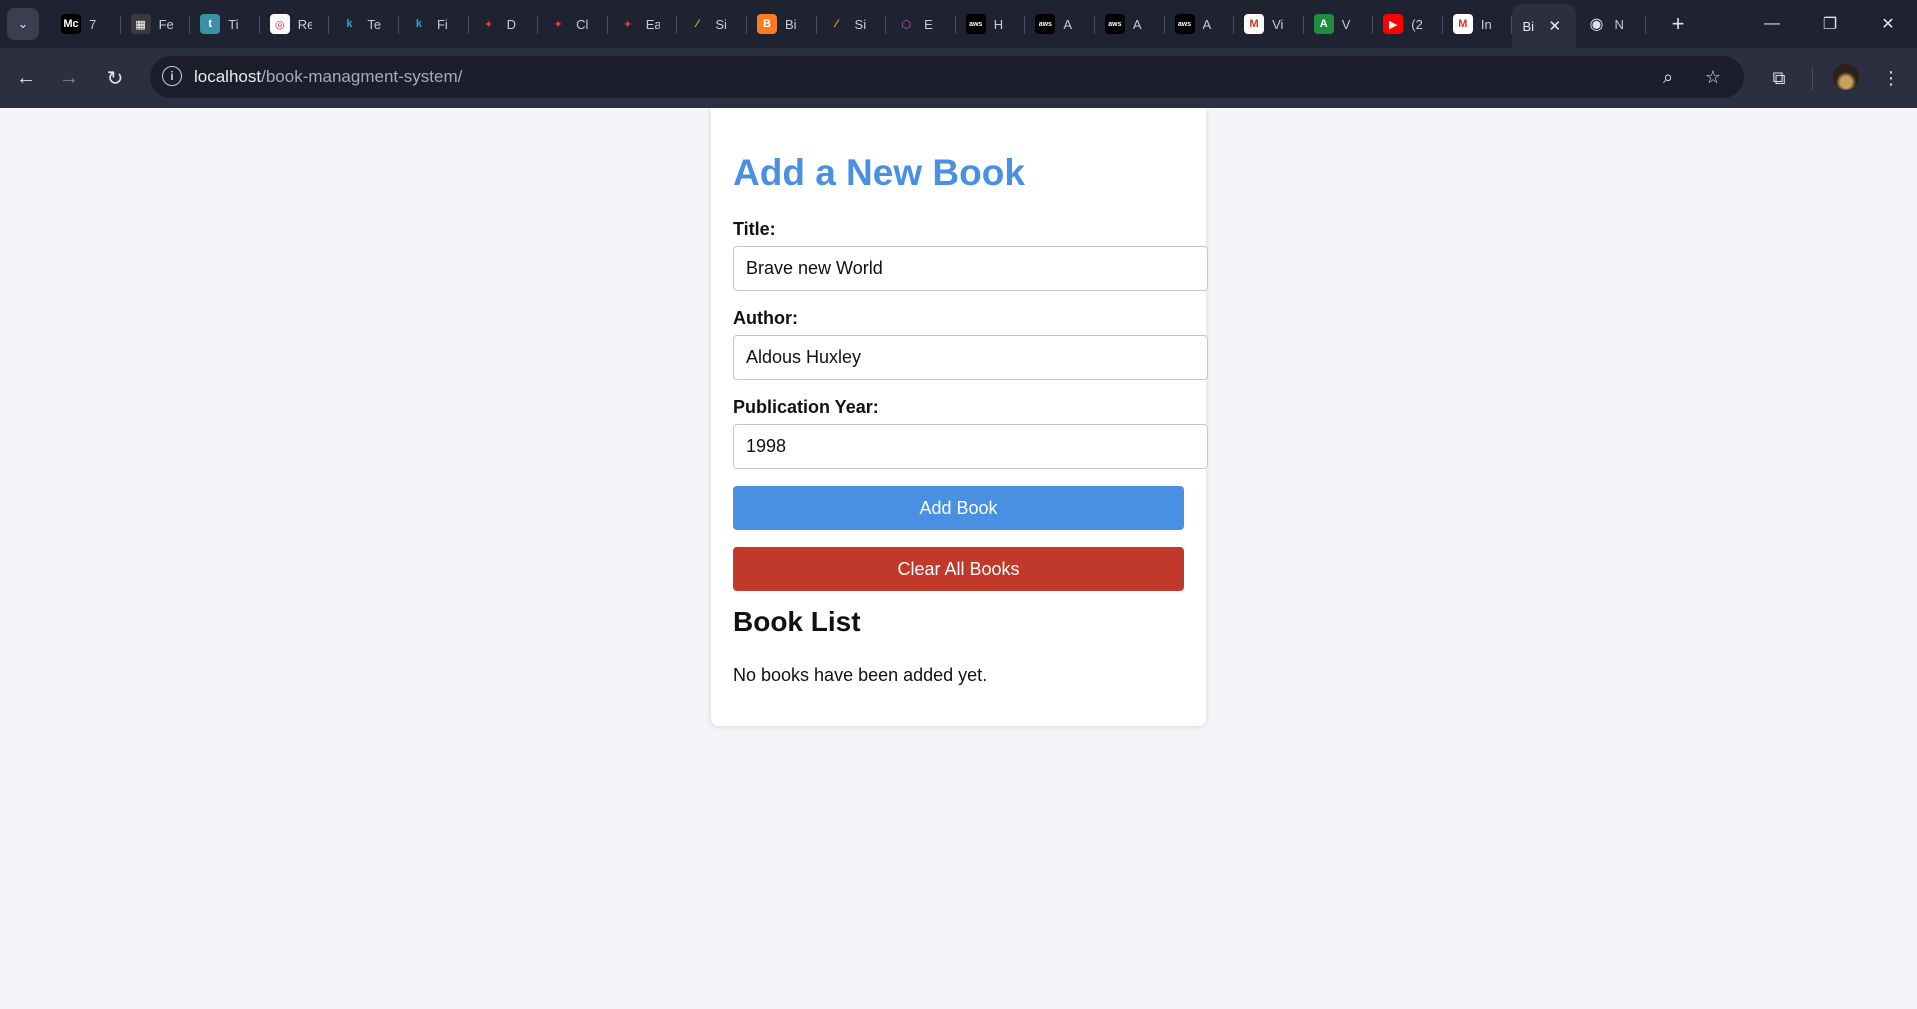 This screenshot has width=1917, height=1009. Describe the element at coordinates (1408, 24) in the screenshot. I see `browser-tab: ▶ (2` at that location.